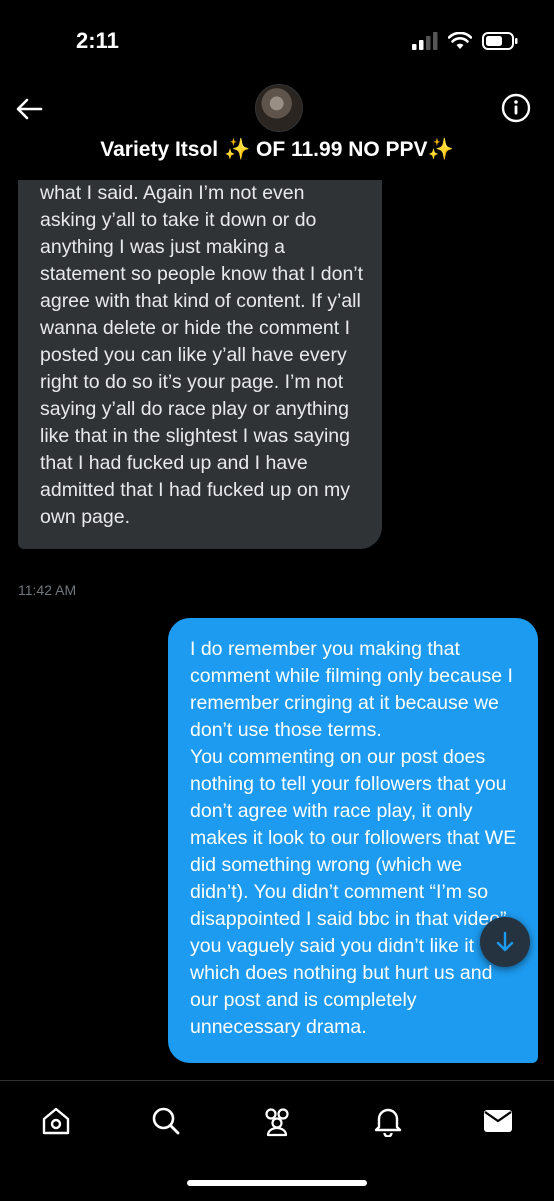 This screenshot has height=1201, width=554. Describe the element at coordinates (277, 42) in the screenshot. I see `status-bar: 2:11` at that location.